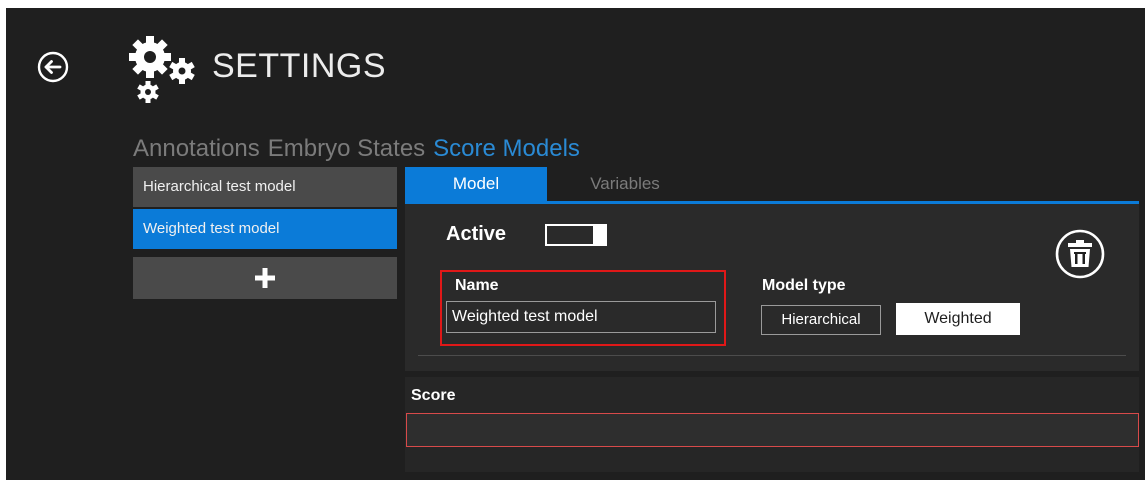  Describe the element at coordinates (163, 68) in the screenshot. I see `gears-icon` at that location.